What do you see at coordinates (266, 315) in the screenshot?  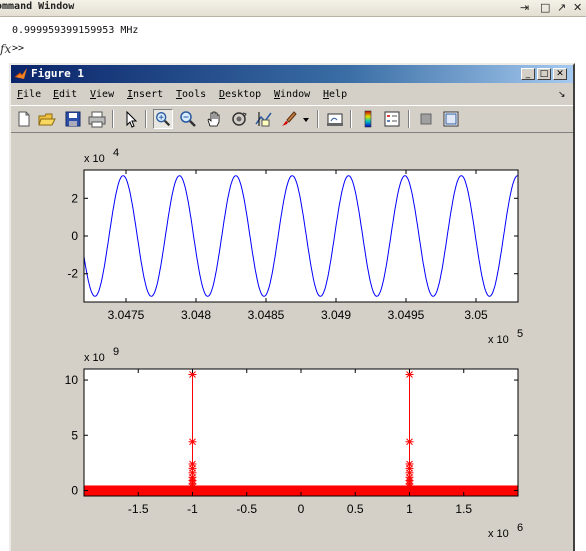 I see `chart1-xtick-label: 3.0485` at bounding box center [266, 315].